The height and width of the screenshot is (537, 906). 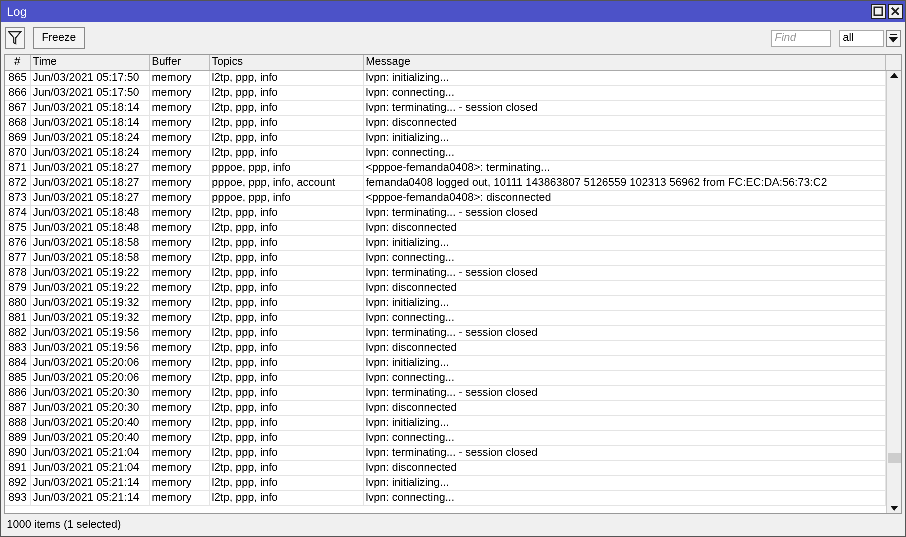 I want to click on column-header: Buffer, so click(x=180, y=62).